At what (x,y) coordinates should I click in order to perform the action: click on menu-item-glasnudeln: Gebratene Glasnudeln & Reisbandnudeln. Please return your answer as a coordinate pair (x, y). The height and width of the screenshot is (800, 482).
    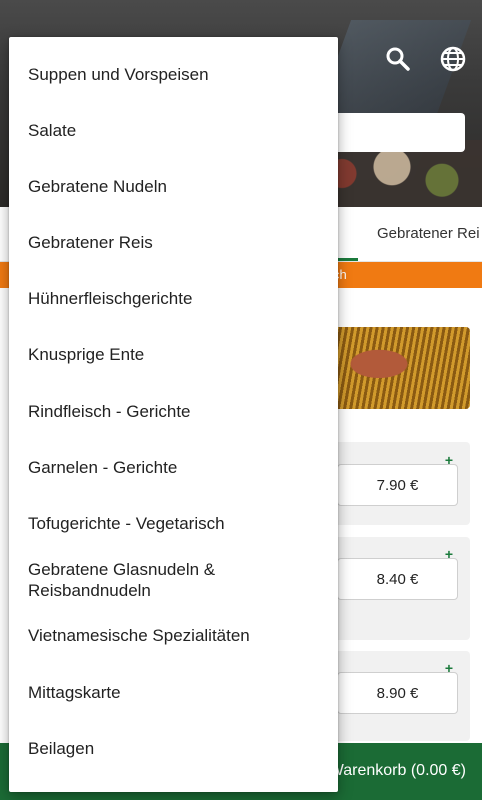
    Looking at the image, I should click on (178, 580).